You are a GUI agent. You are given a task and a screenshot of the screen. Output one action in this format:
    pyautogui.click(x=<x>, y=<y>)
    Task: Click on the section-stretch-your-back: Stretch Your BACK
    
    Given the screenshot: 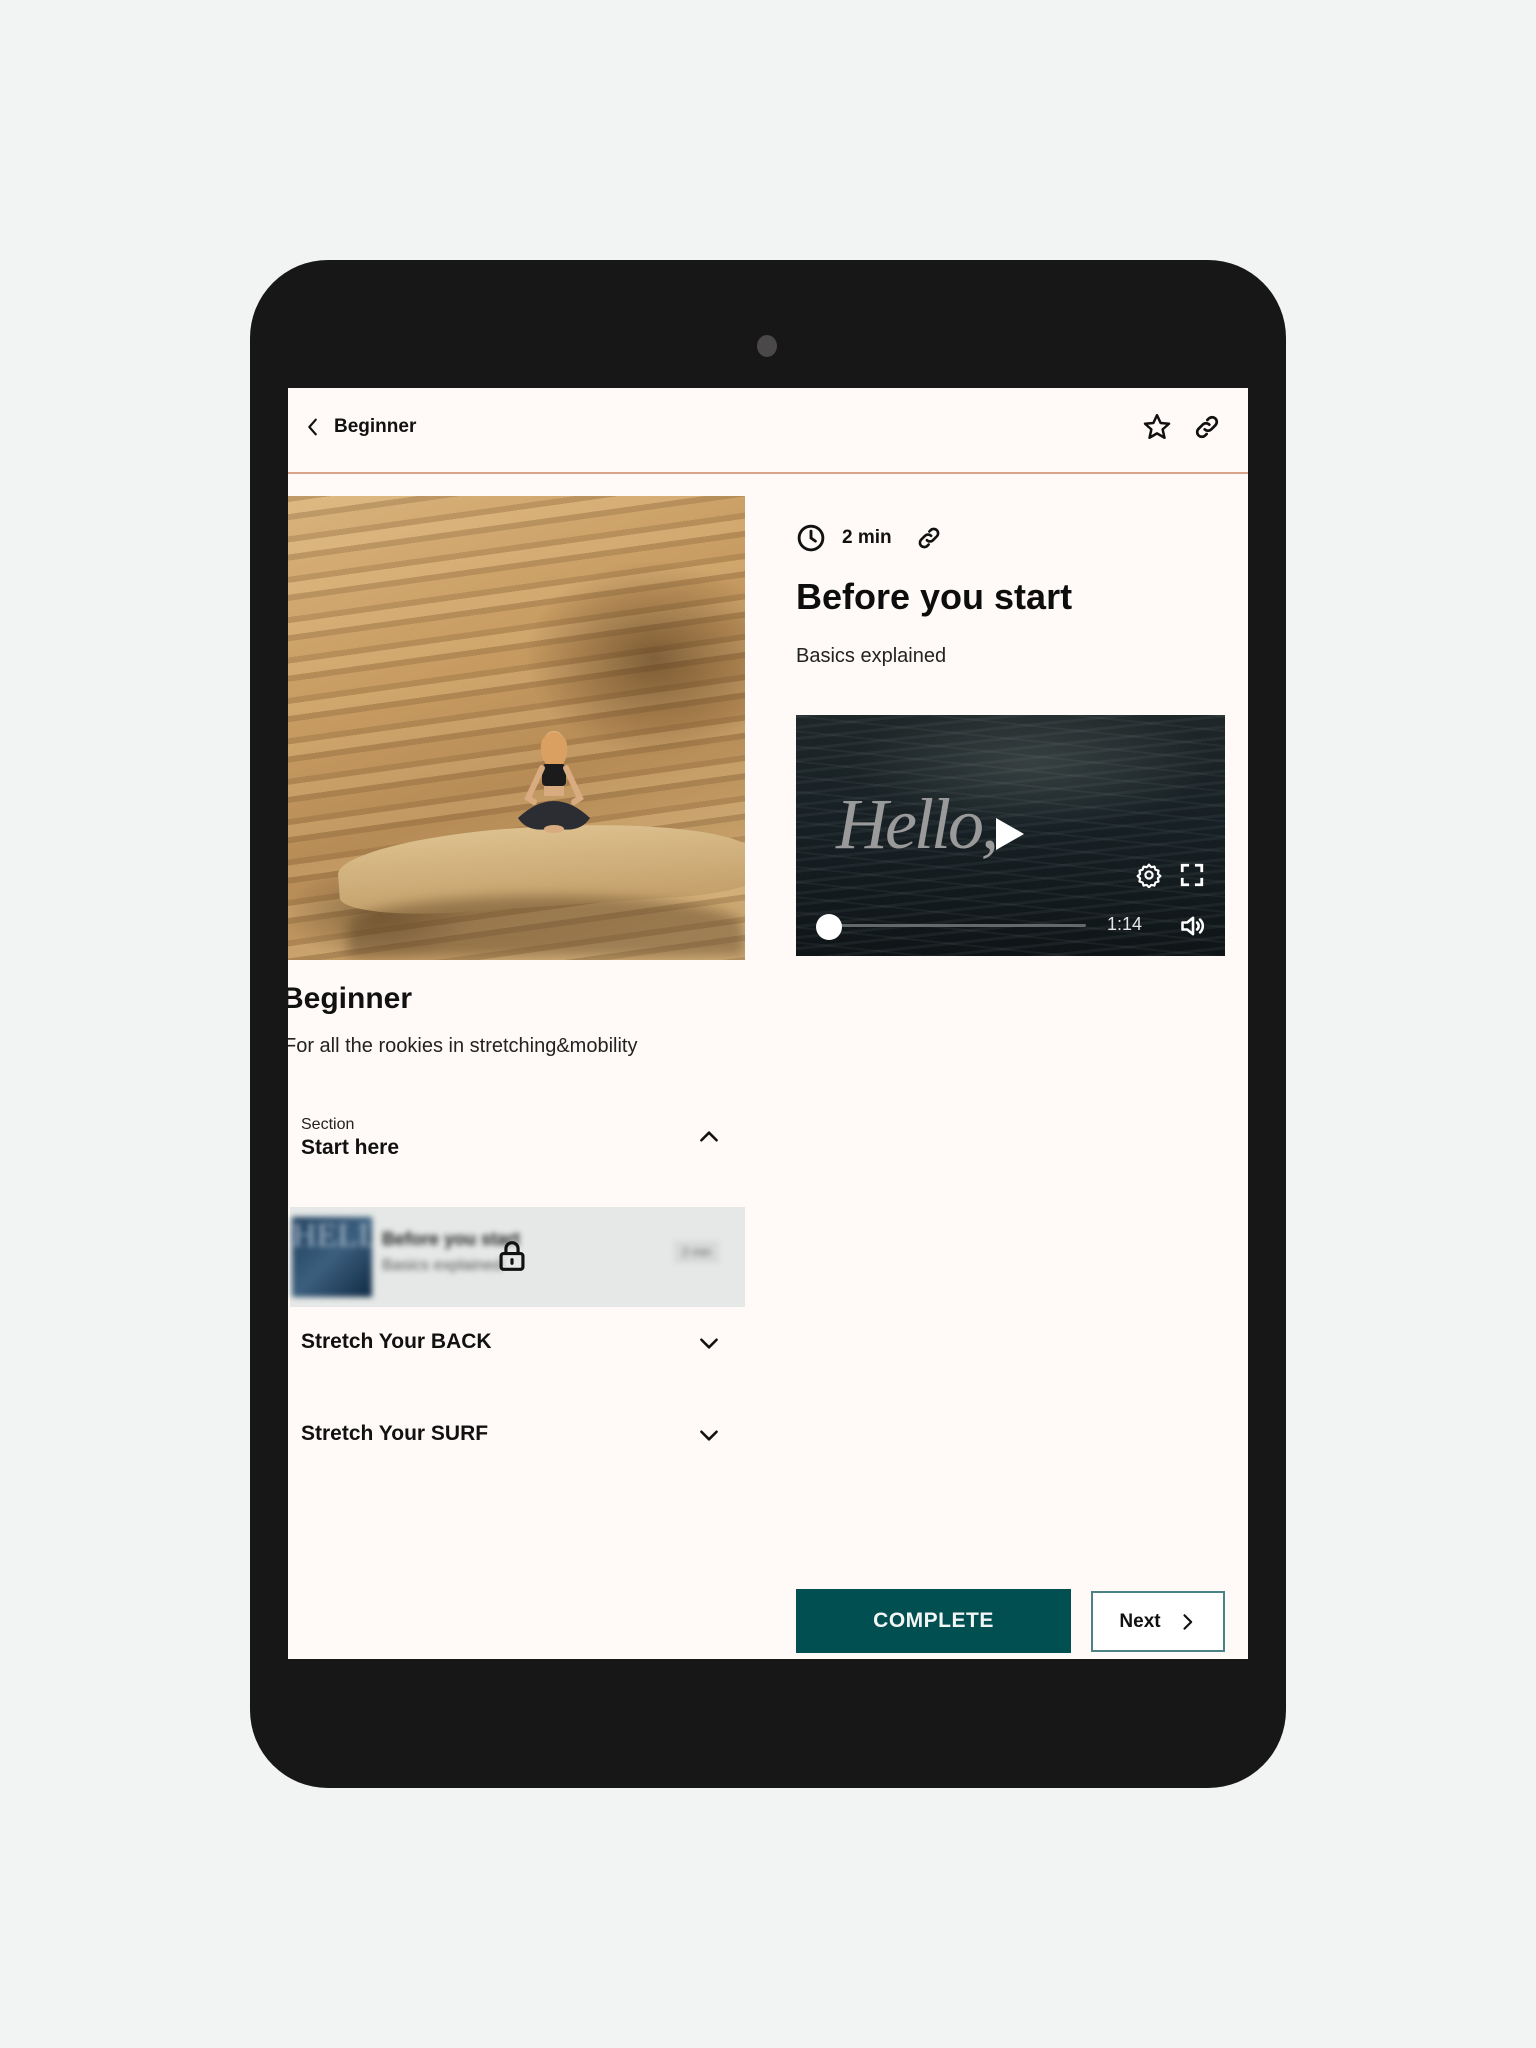 What is the action you would take?
    pyautogui.click(x=516, y=1360)
    